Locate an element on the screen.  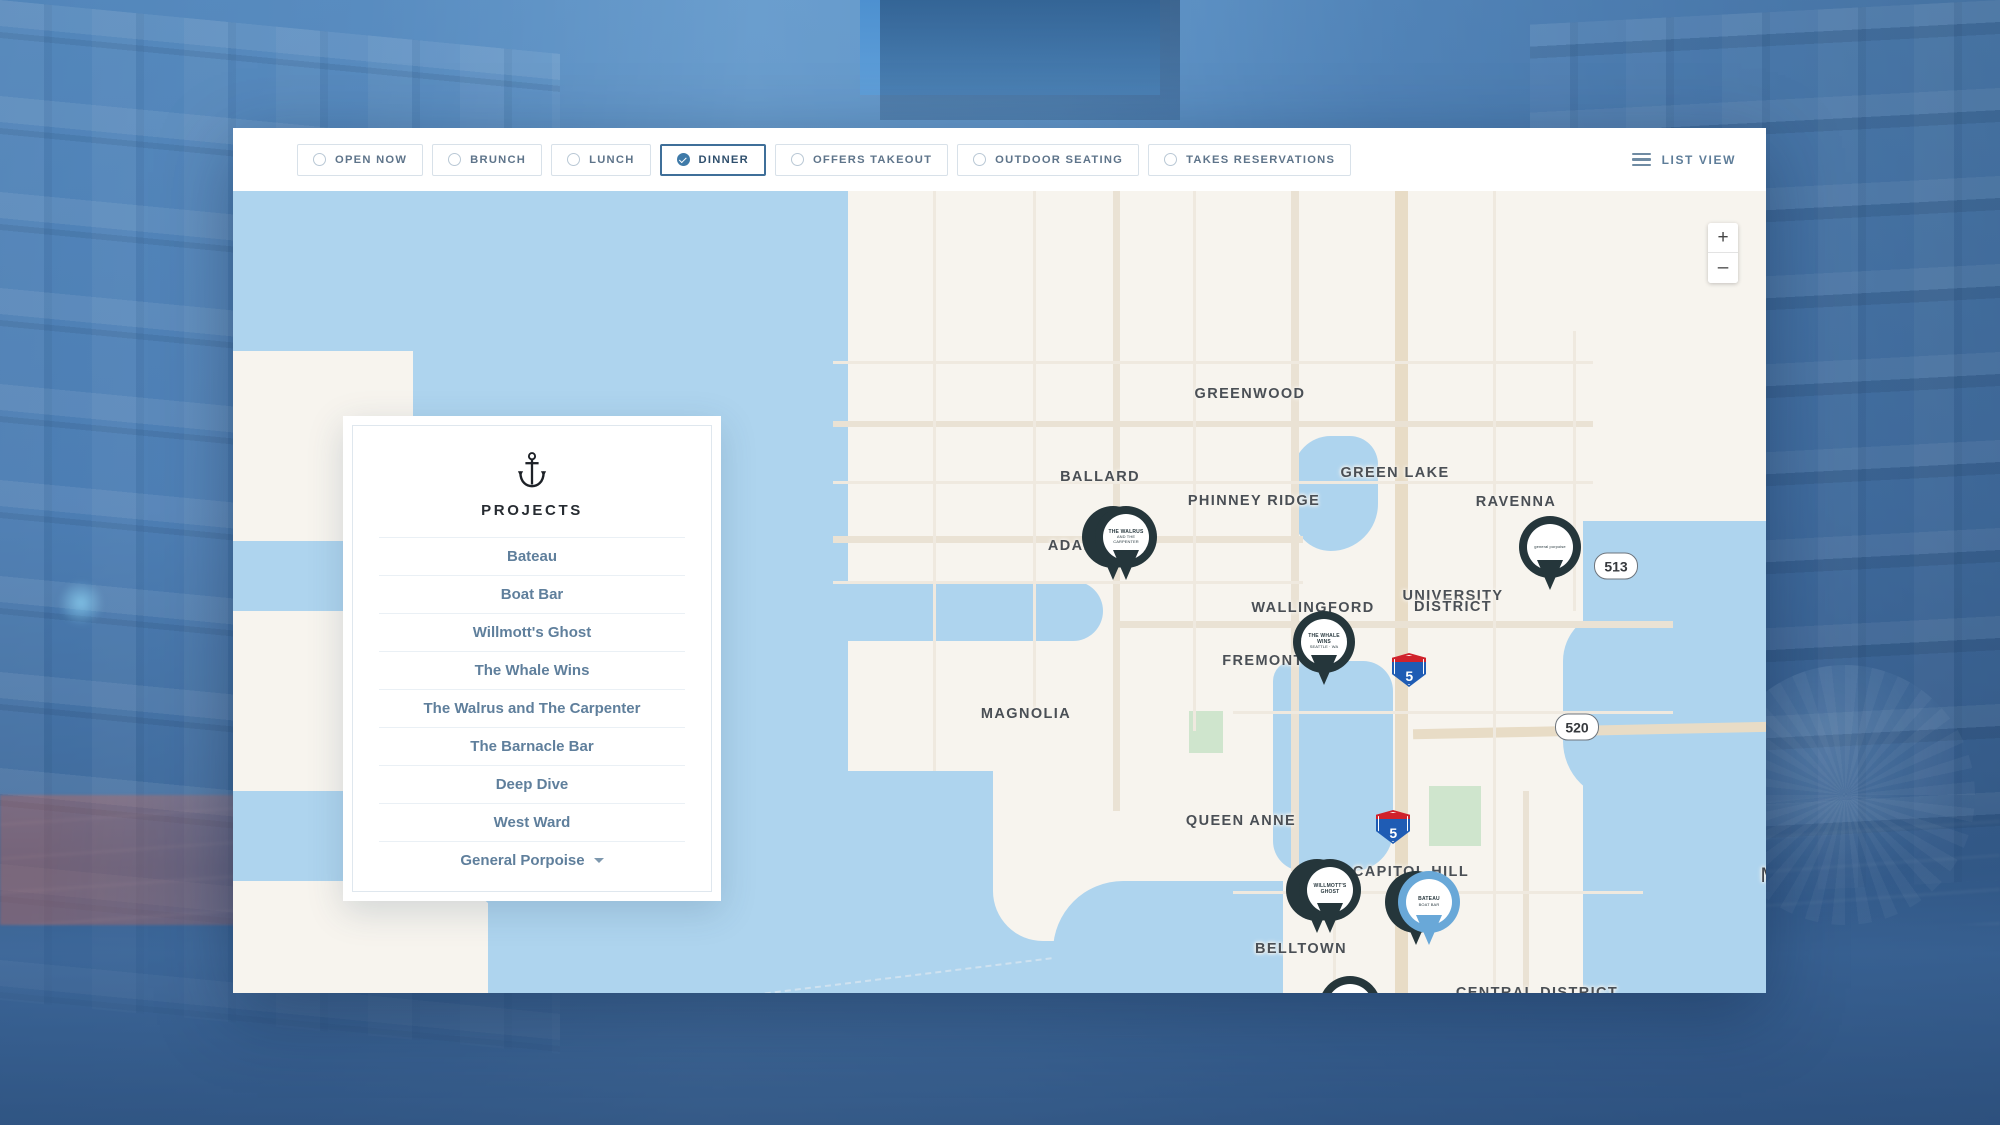
project-list-item-label: The Walrus and The Carpenter is located at coordinates (532, 708).